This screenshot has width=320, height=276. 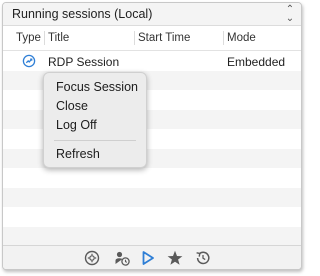 I want to click on sessions-toolbar, so click(x=152, y=257).